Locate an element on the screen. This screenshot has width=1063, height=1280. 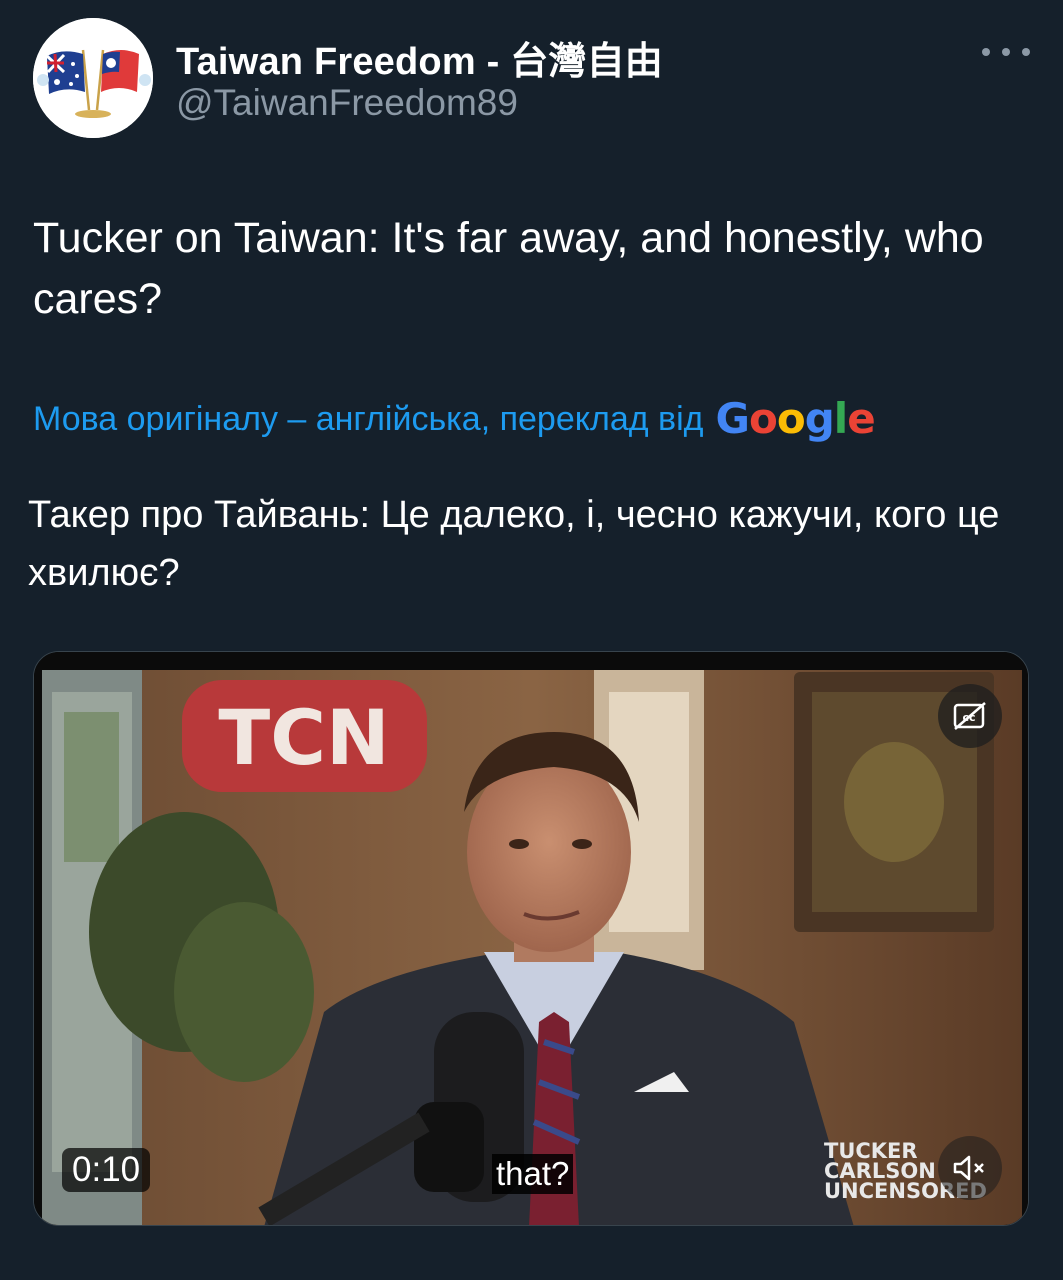
author-handle: @TaiwanFreedom89 is located at coordinates (347, 103).